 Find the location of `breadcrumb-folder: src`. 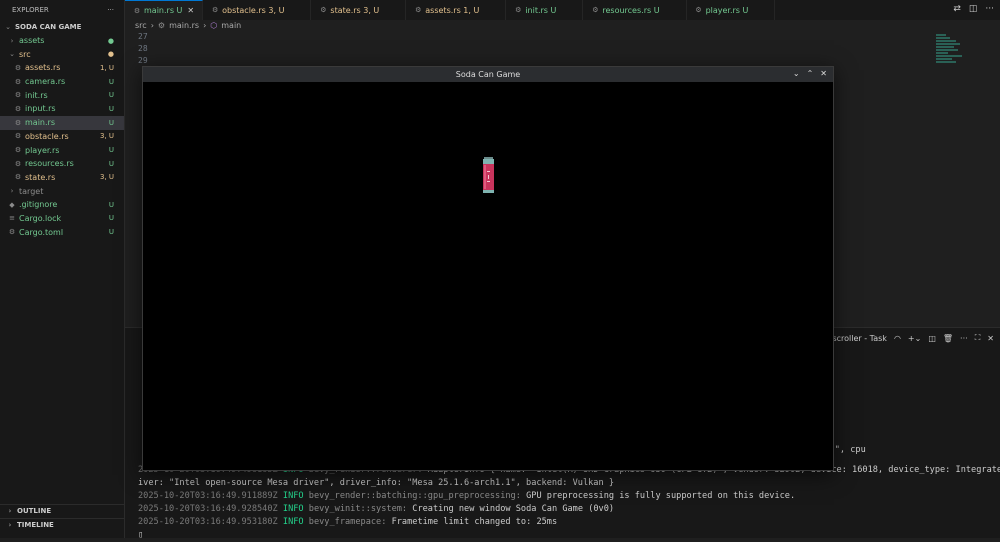

breadcrumb-folder: src is located at coordinates (141, 25).